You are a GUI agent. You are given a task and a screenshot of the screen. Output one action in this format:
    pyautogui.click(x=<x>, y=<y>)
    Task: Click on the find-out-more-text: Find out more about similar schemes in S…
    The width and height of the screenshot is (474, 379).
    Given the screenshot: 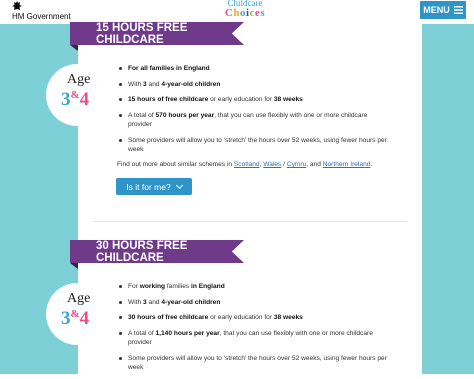 What is the action you would take?
    pyautogui.click(x=244, y=164)
    